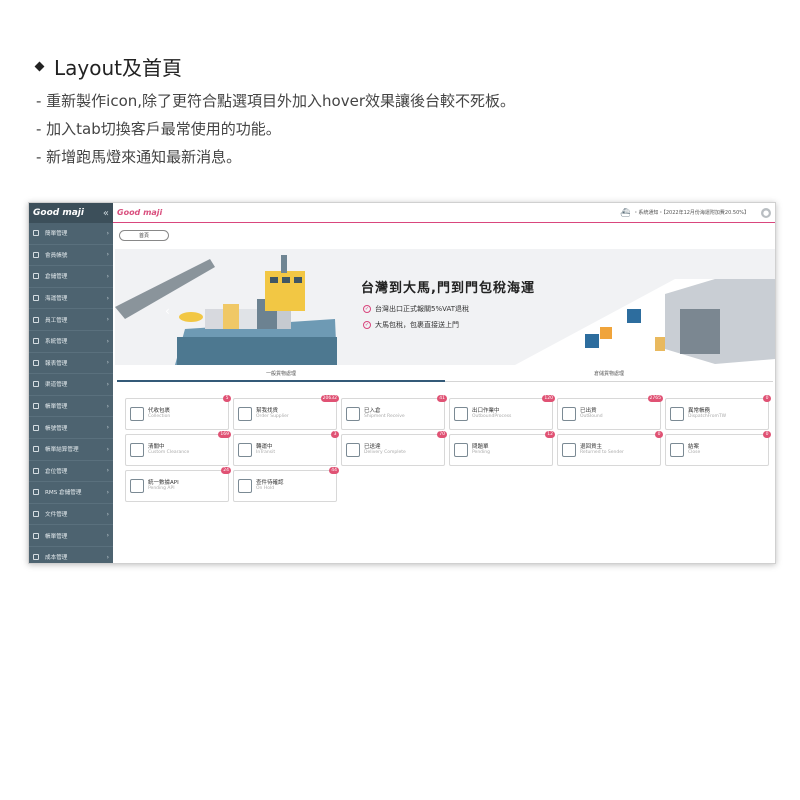  What do you see at coordinates (71, 555) in the screenshot?
I see `sidebar-item: 成本管理 ›` at bounding box center [71, 555].